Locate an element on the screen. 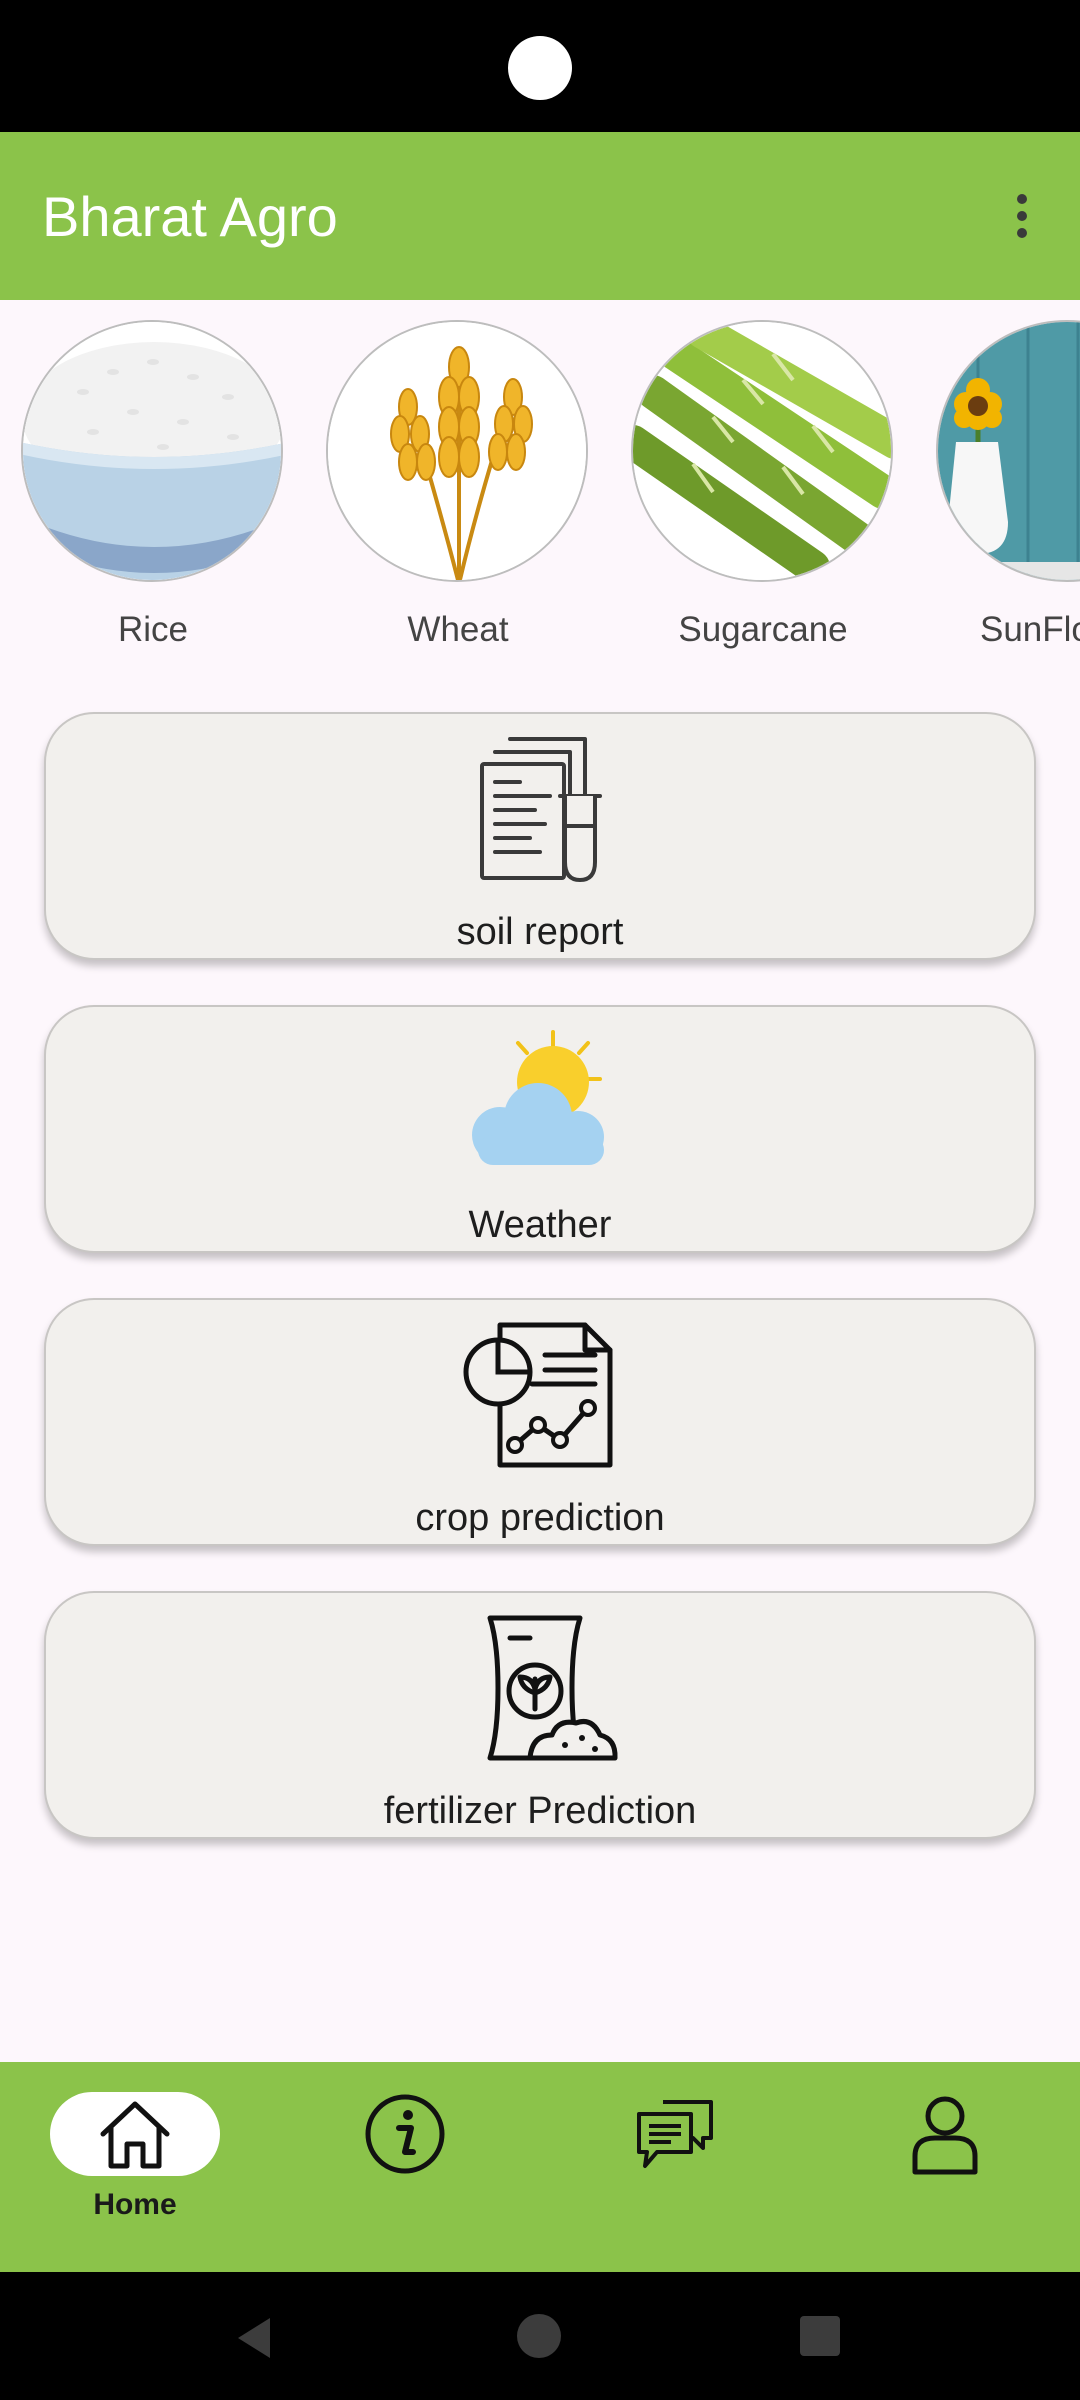  crop-label: SunFlo is located at coordinates (1030, 629).